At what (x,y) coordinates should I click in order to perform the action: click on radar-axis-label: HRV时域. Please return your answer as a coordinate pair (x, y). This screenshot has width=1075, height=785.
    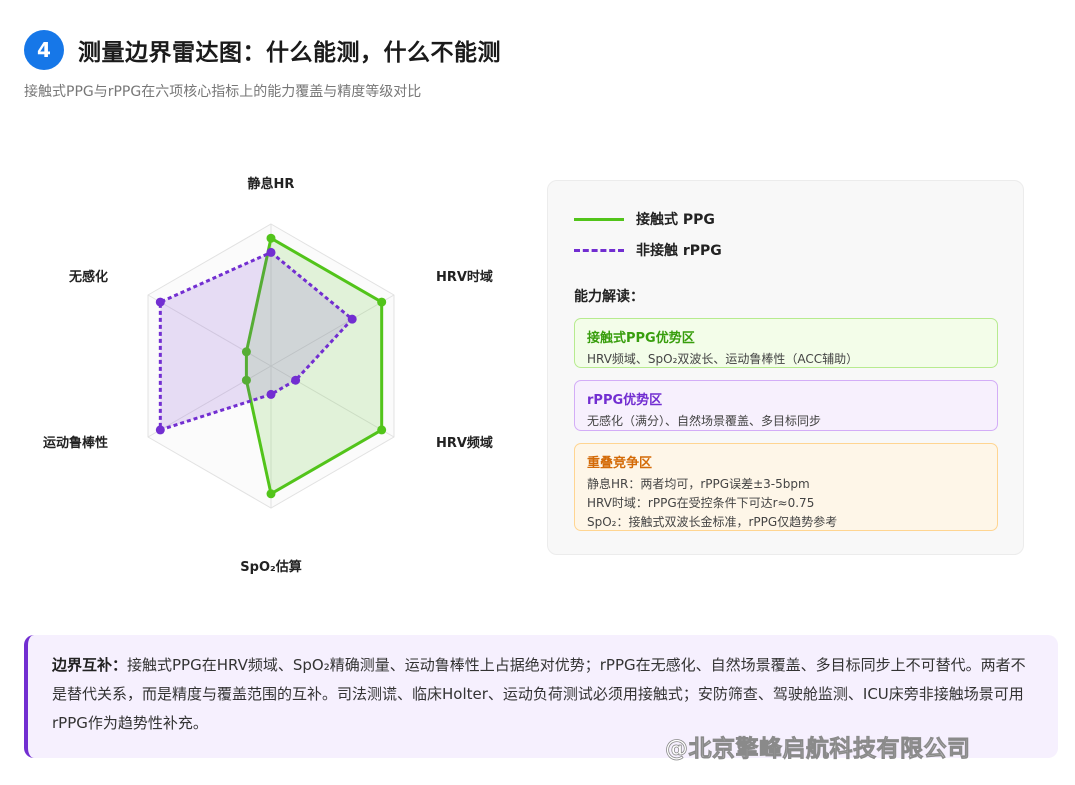
    Looking at the image, I should click on (464, 277).